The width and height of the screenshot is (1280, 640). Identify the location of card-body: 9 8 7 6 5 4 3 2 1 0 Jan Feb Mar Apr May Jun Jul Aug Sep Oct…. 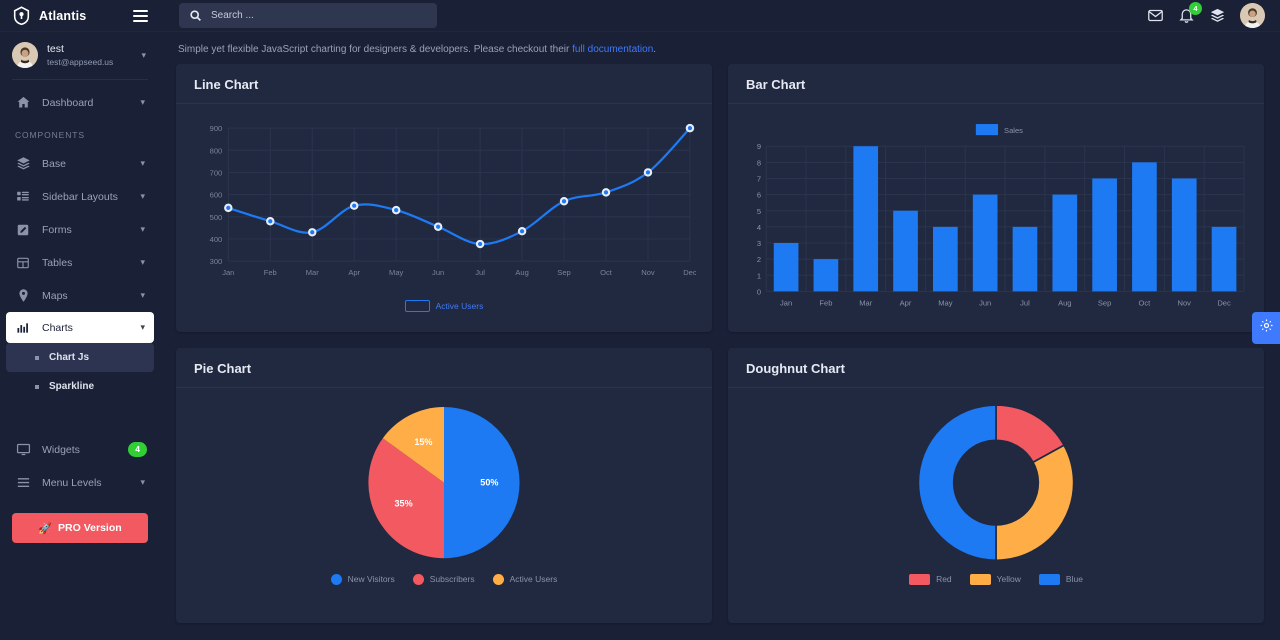
(996, 218).